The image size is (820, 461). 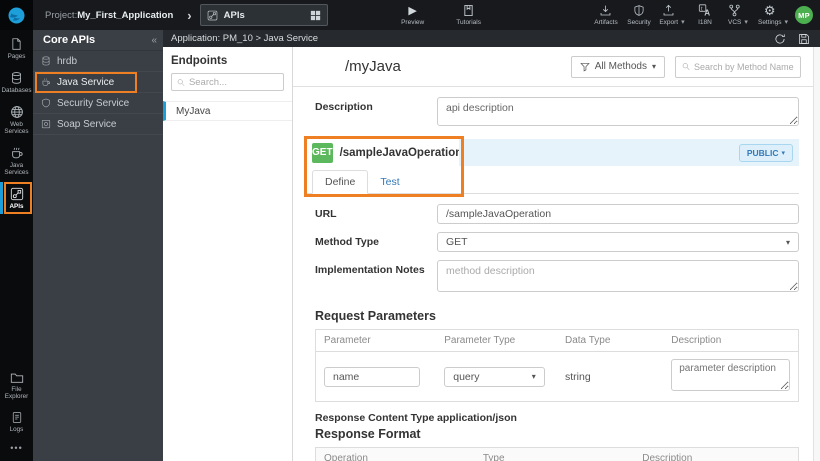 I want to click on collapse-panel-icon: «, so click(x=154, y=40).